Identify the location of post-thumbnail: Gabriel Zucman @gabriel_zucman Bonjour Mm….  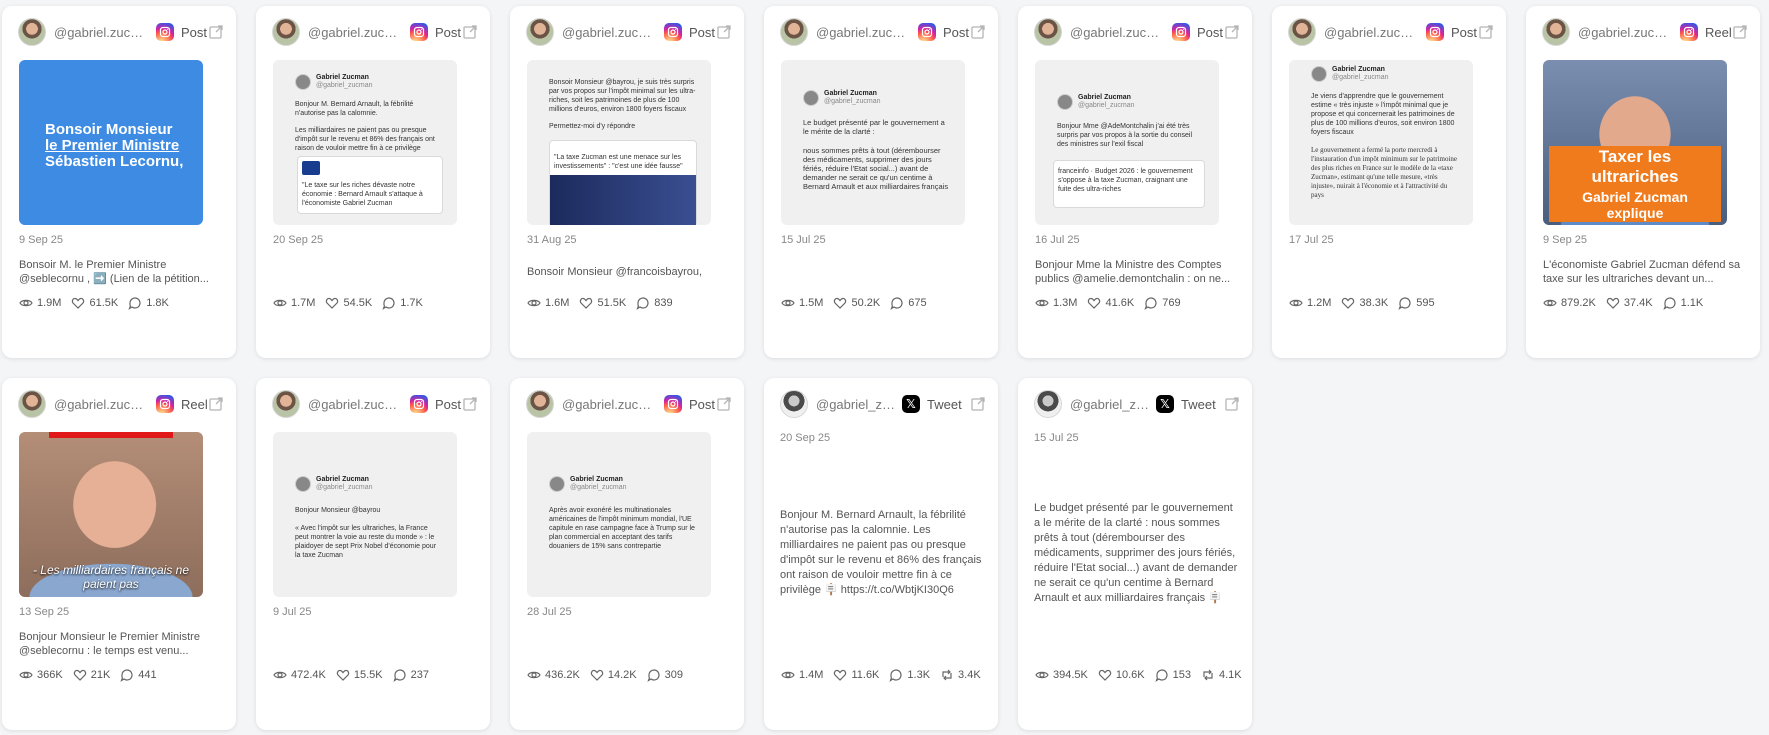
(1127, 142).